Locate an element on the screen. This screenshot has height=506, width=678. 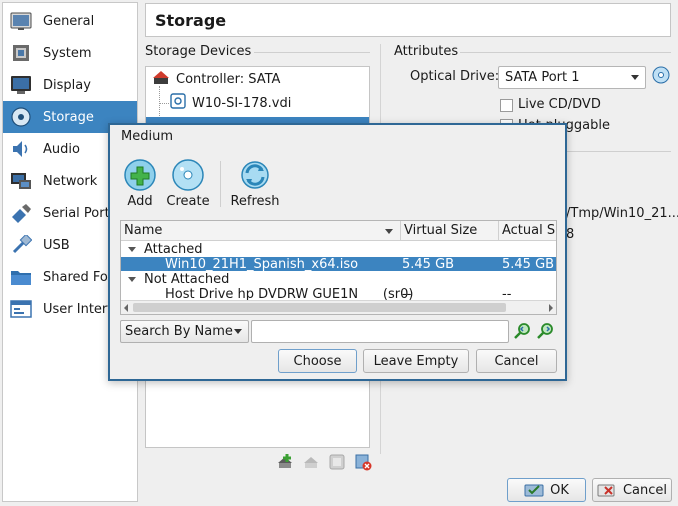
hard-disk-icon is located at coordinates (178, 103).